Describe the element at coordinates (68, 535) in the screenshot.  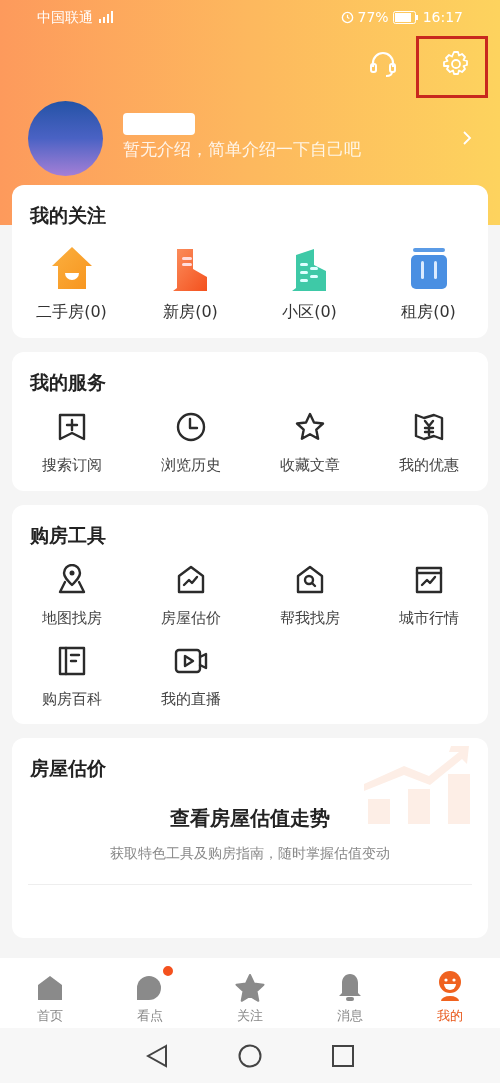
I see `section-title: 购房工具` at that location.